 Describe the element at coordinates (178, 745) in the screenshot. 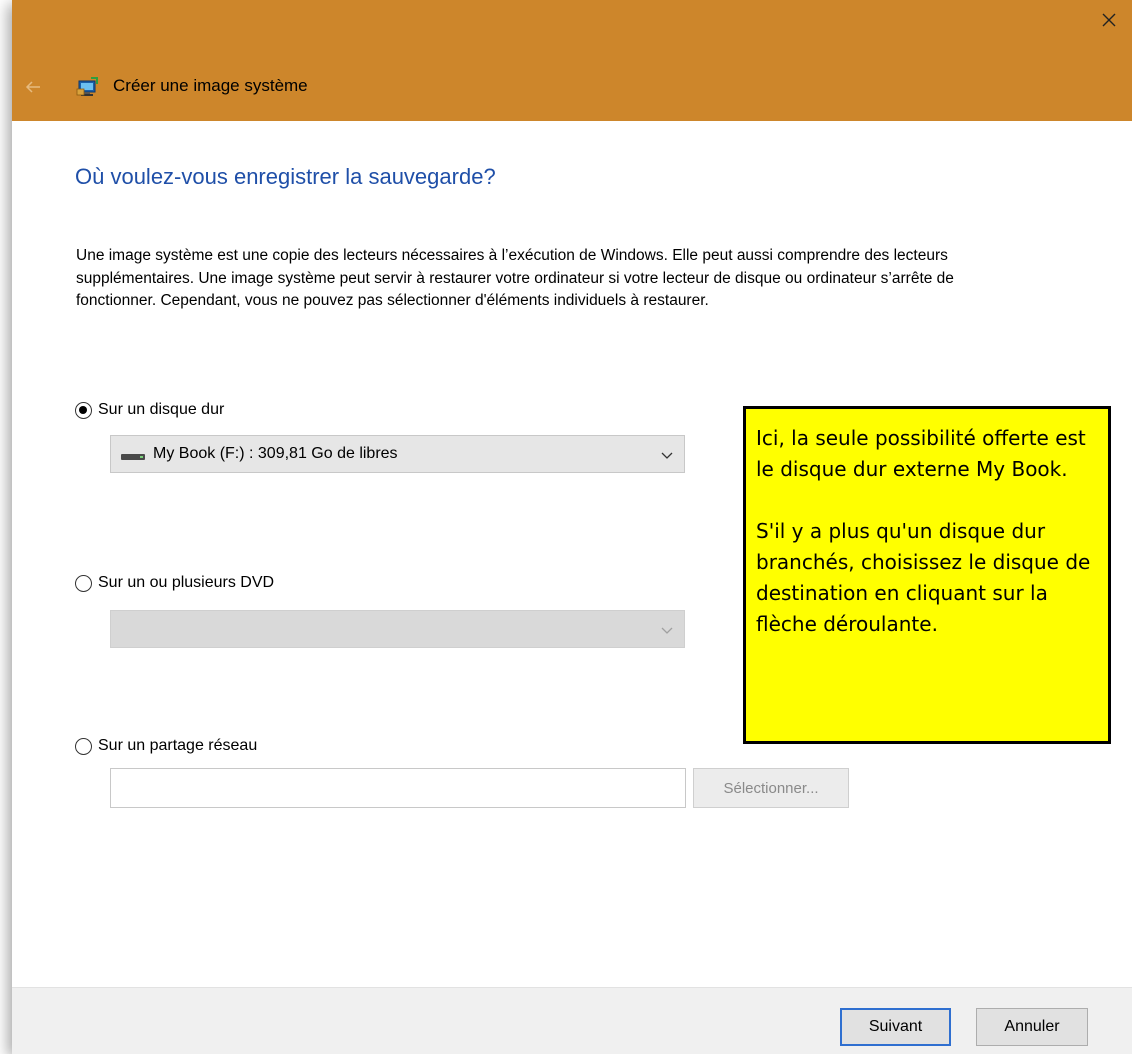

I see `radio-label-network: Sur un partage réseau` at that location.